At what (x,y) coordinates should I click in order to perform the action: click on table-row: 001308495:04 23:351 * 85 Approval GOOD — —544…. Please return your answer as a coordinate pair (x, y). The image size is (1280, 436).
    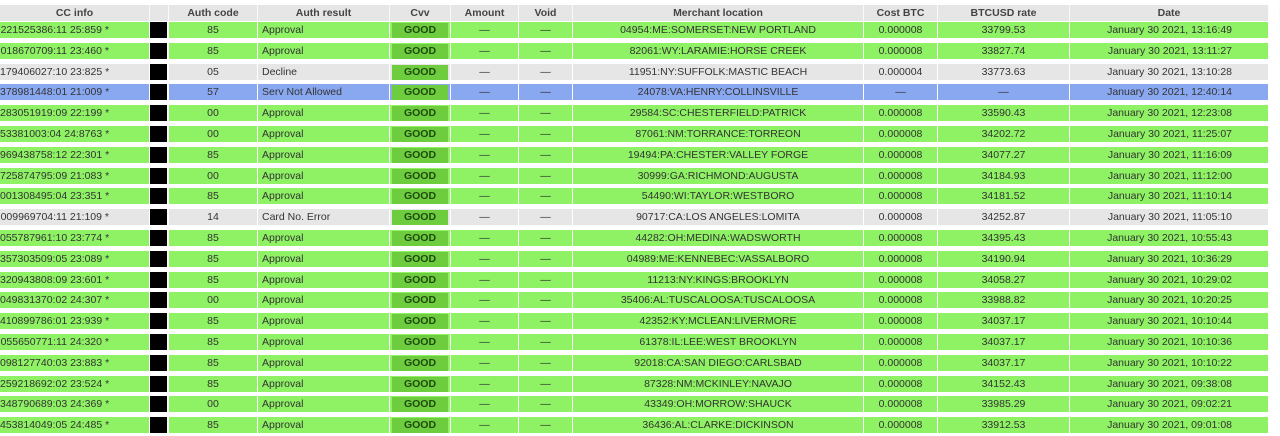
    Looking at the image, I should click on (640, 196).